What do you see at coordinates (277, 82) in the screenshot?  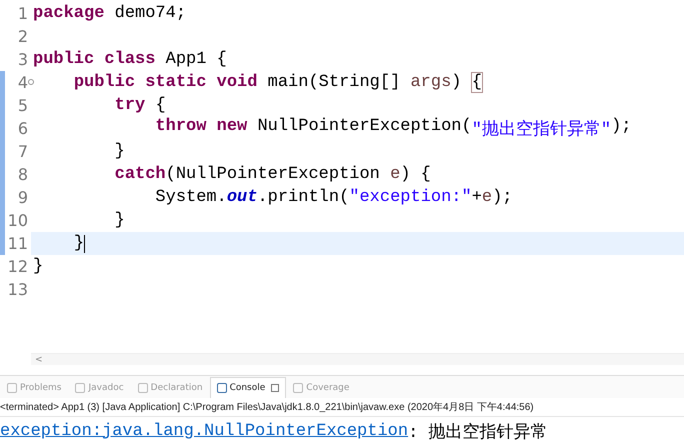 I see `code-line: public static void main(String[] args) {` at bounding box center [277, 82].